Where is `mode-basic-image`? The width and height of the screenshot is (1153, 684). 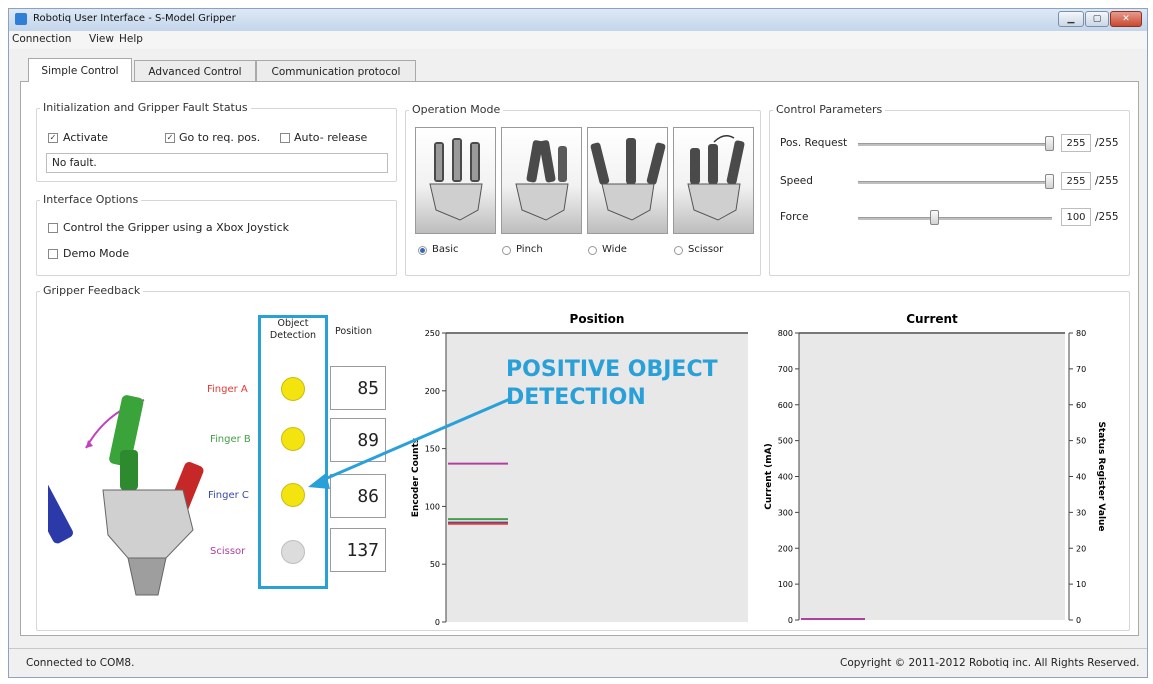
mode-basic-image is located at coordinates (455, 180).